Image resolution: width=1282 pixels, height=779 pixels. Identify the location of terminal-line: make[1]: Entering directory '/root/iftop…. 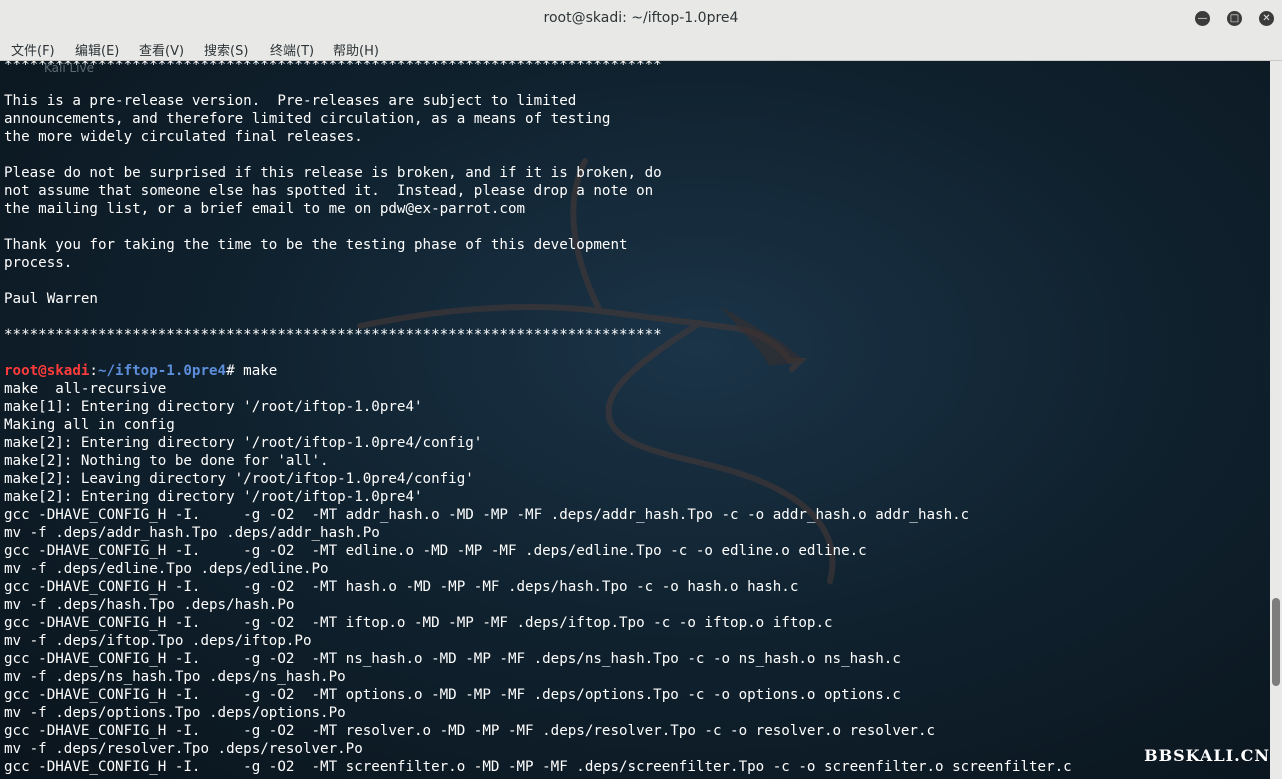
(213, 407).